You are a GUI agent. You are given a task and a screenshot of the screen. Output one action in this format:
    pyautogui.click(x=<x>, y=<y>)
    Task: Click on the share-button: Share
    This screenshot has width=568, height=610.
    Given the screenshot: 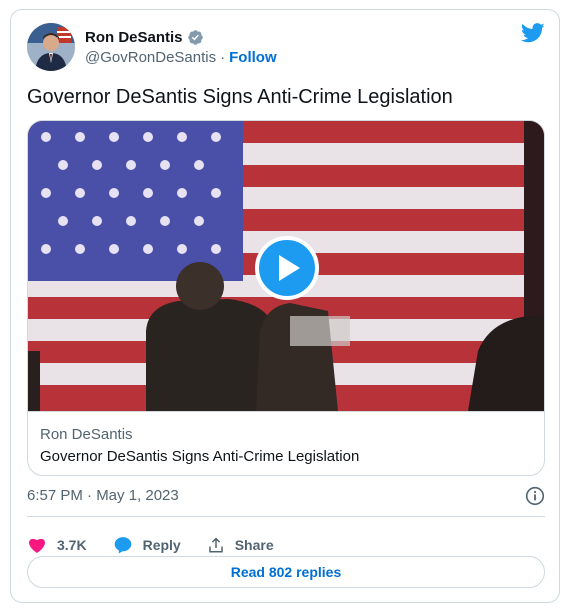 What is the action you would take?
    pyautogui.click(x=240, y=545)
    